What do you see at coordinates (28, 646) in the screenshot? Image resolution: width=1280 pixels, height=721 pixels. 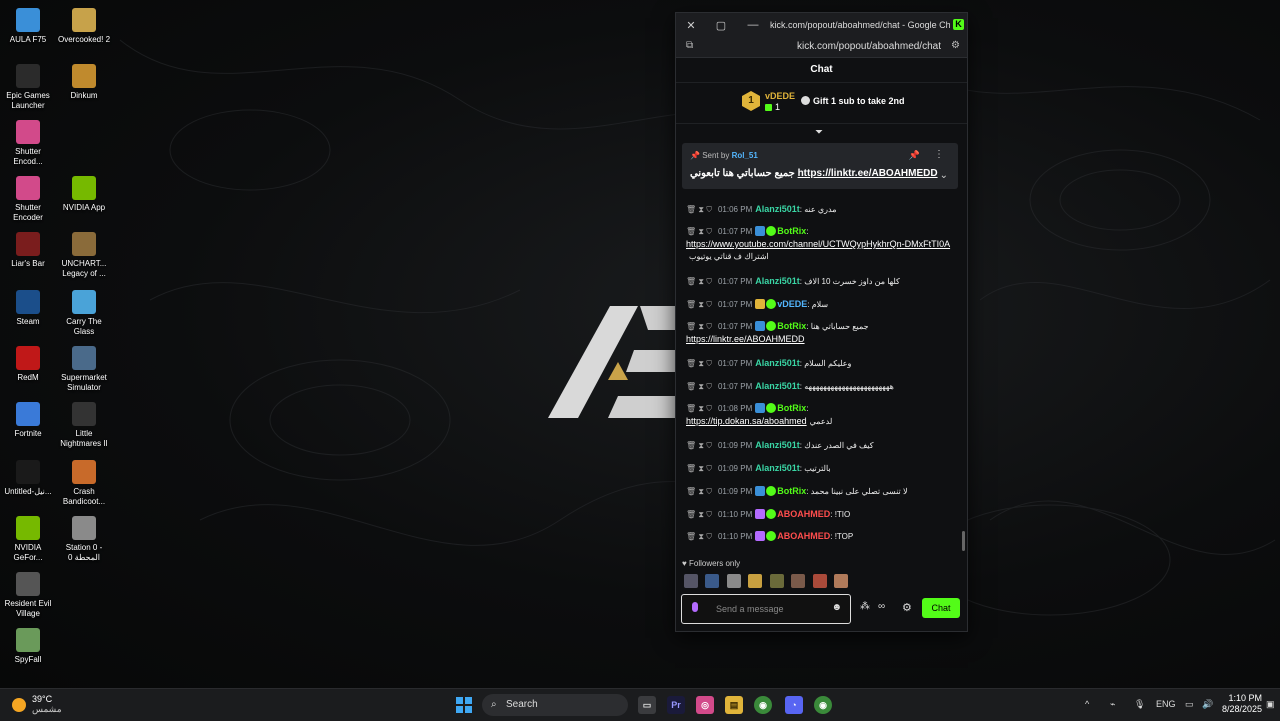 I see `desktop-icon: SpyFall` at bounding box center [28, 646].